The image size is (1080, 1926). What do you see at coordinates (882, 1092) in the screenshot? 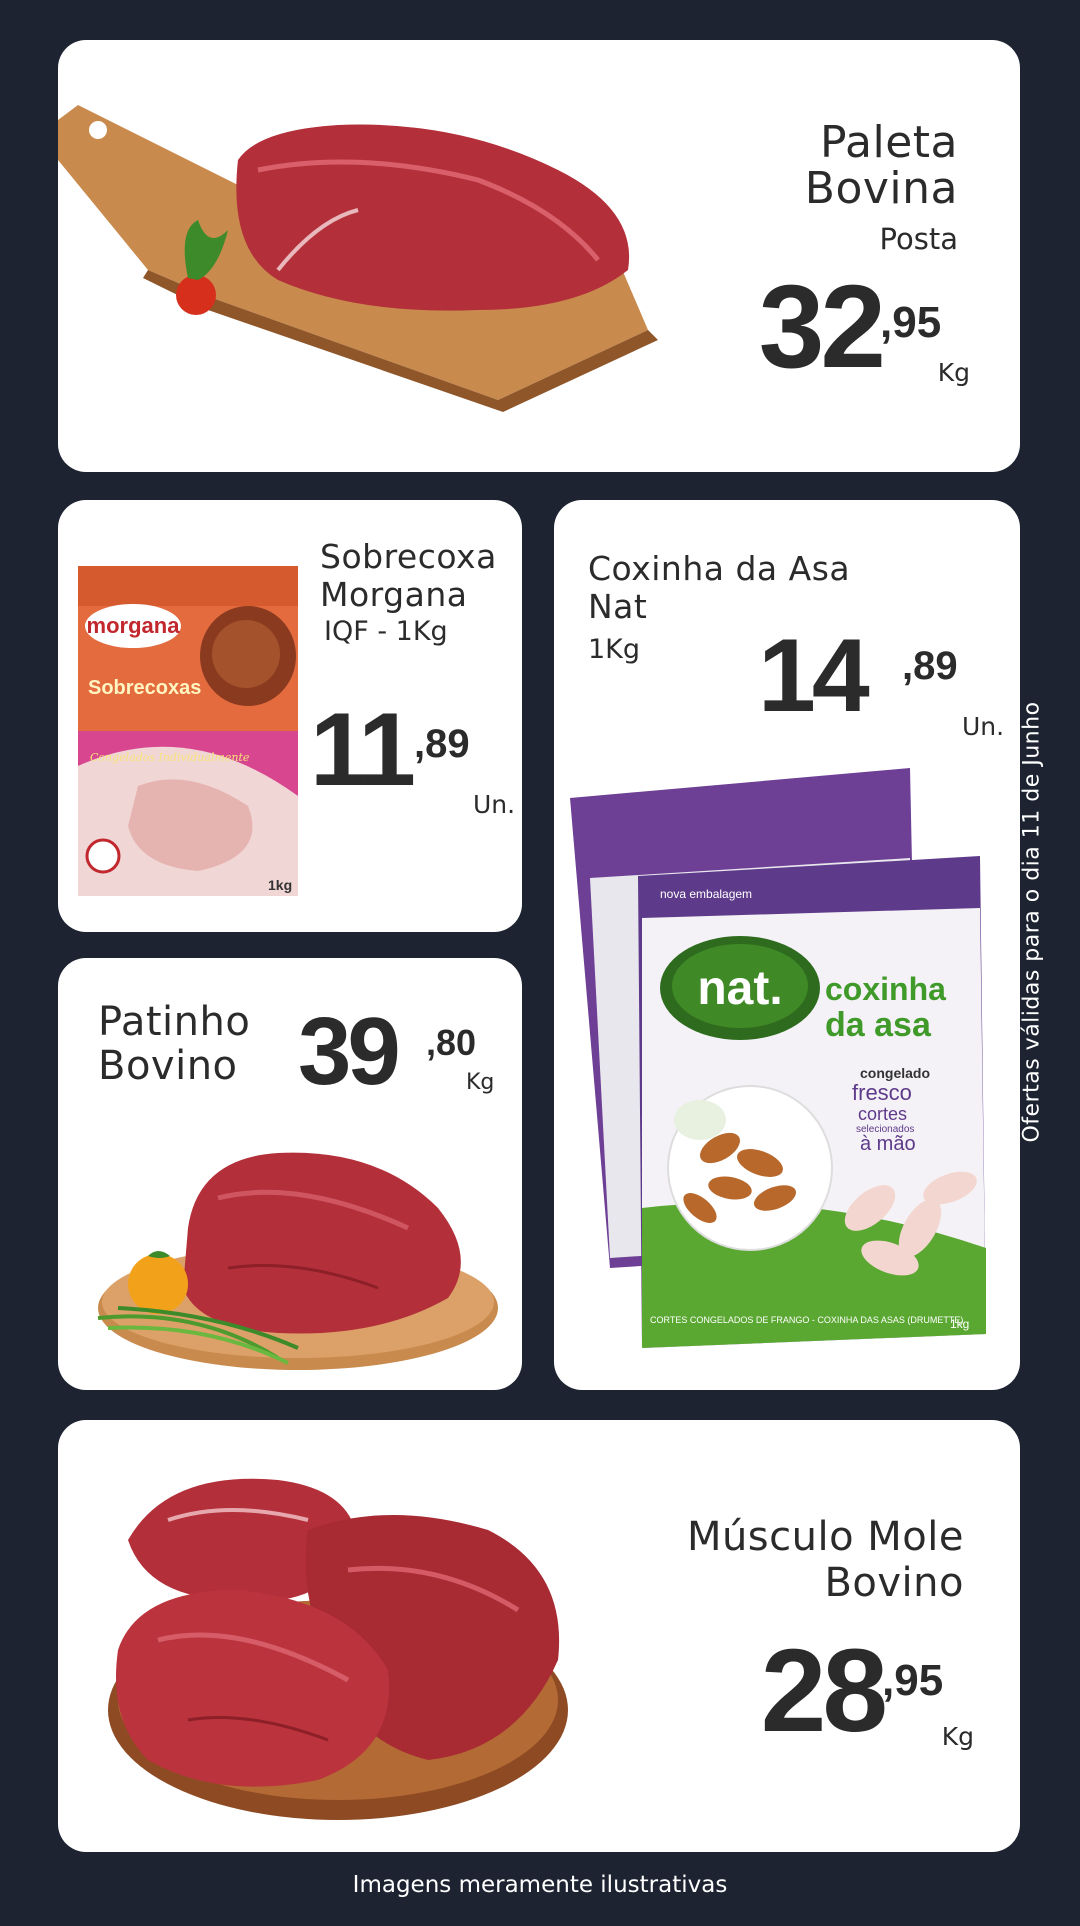
I see `package-line2: fresco` at bounding box center [882, 1092].